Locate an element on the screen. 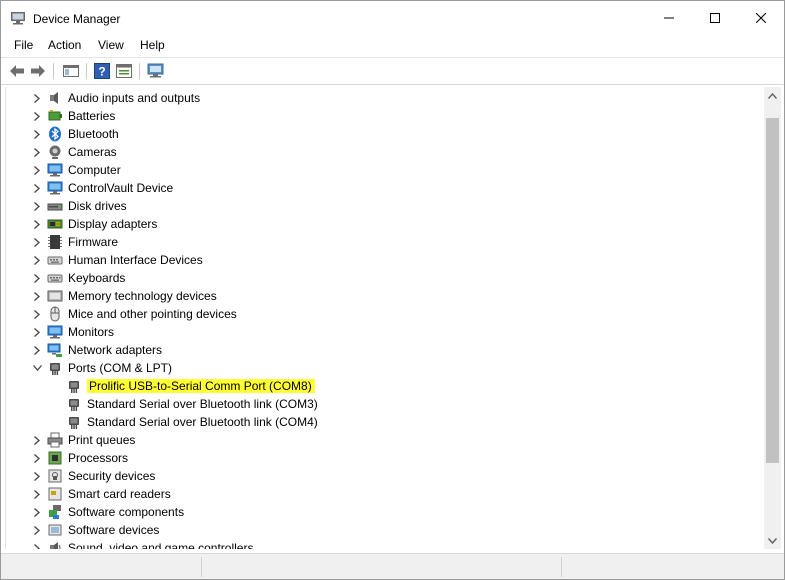 The height and width of the screenshot is (580, 785). device-label: Software components is located at coordinates (126, 512).